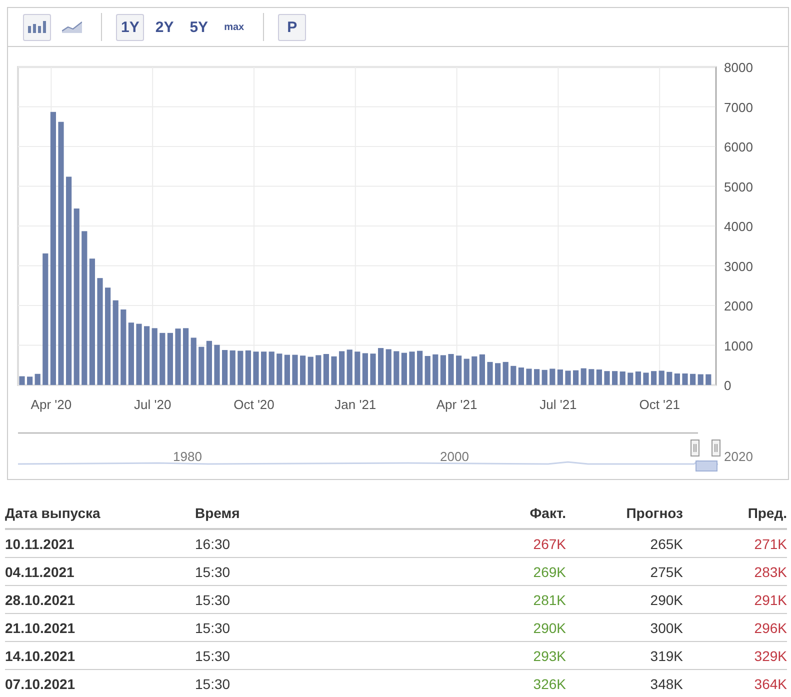 Image resolution: width=791 pixels, height=697 pixels. Describe the element at coordinates (738, 186) in the screenshot. I see `axis-label: 5000` at that location.